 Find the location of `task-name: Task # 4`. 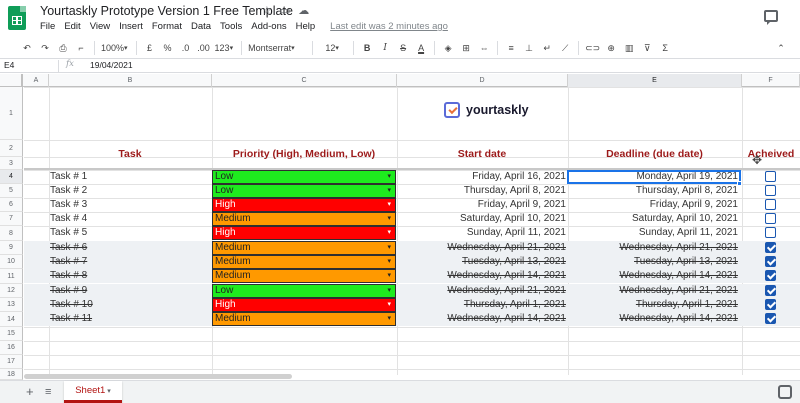

task-name: Task # 4 is located at coordinates (68, 218).